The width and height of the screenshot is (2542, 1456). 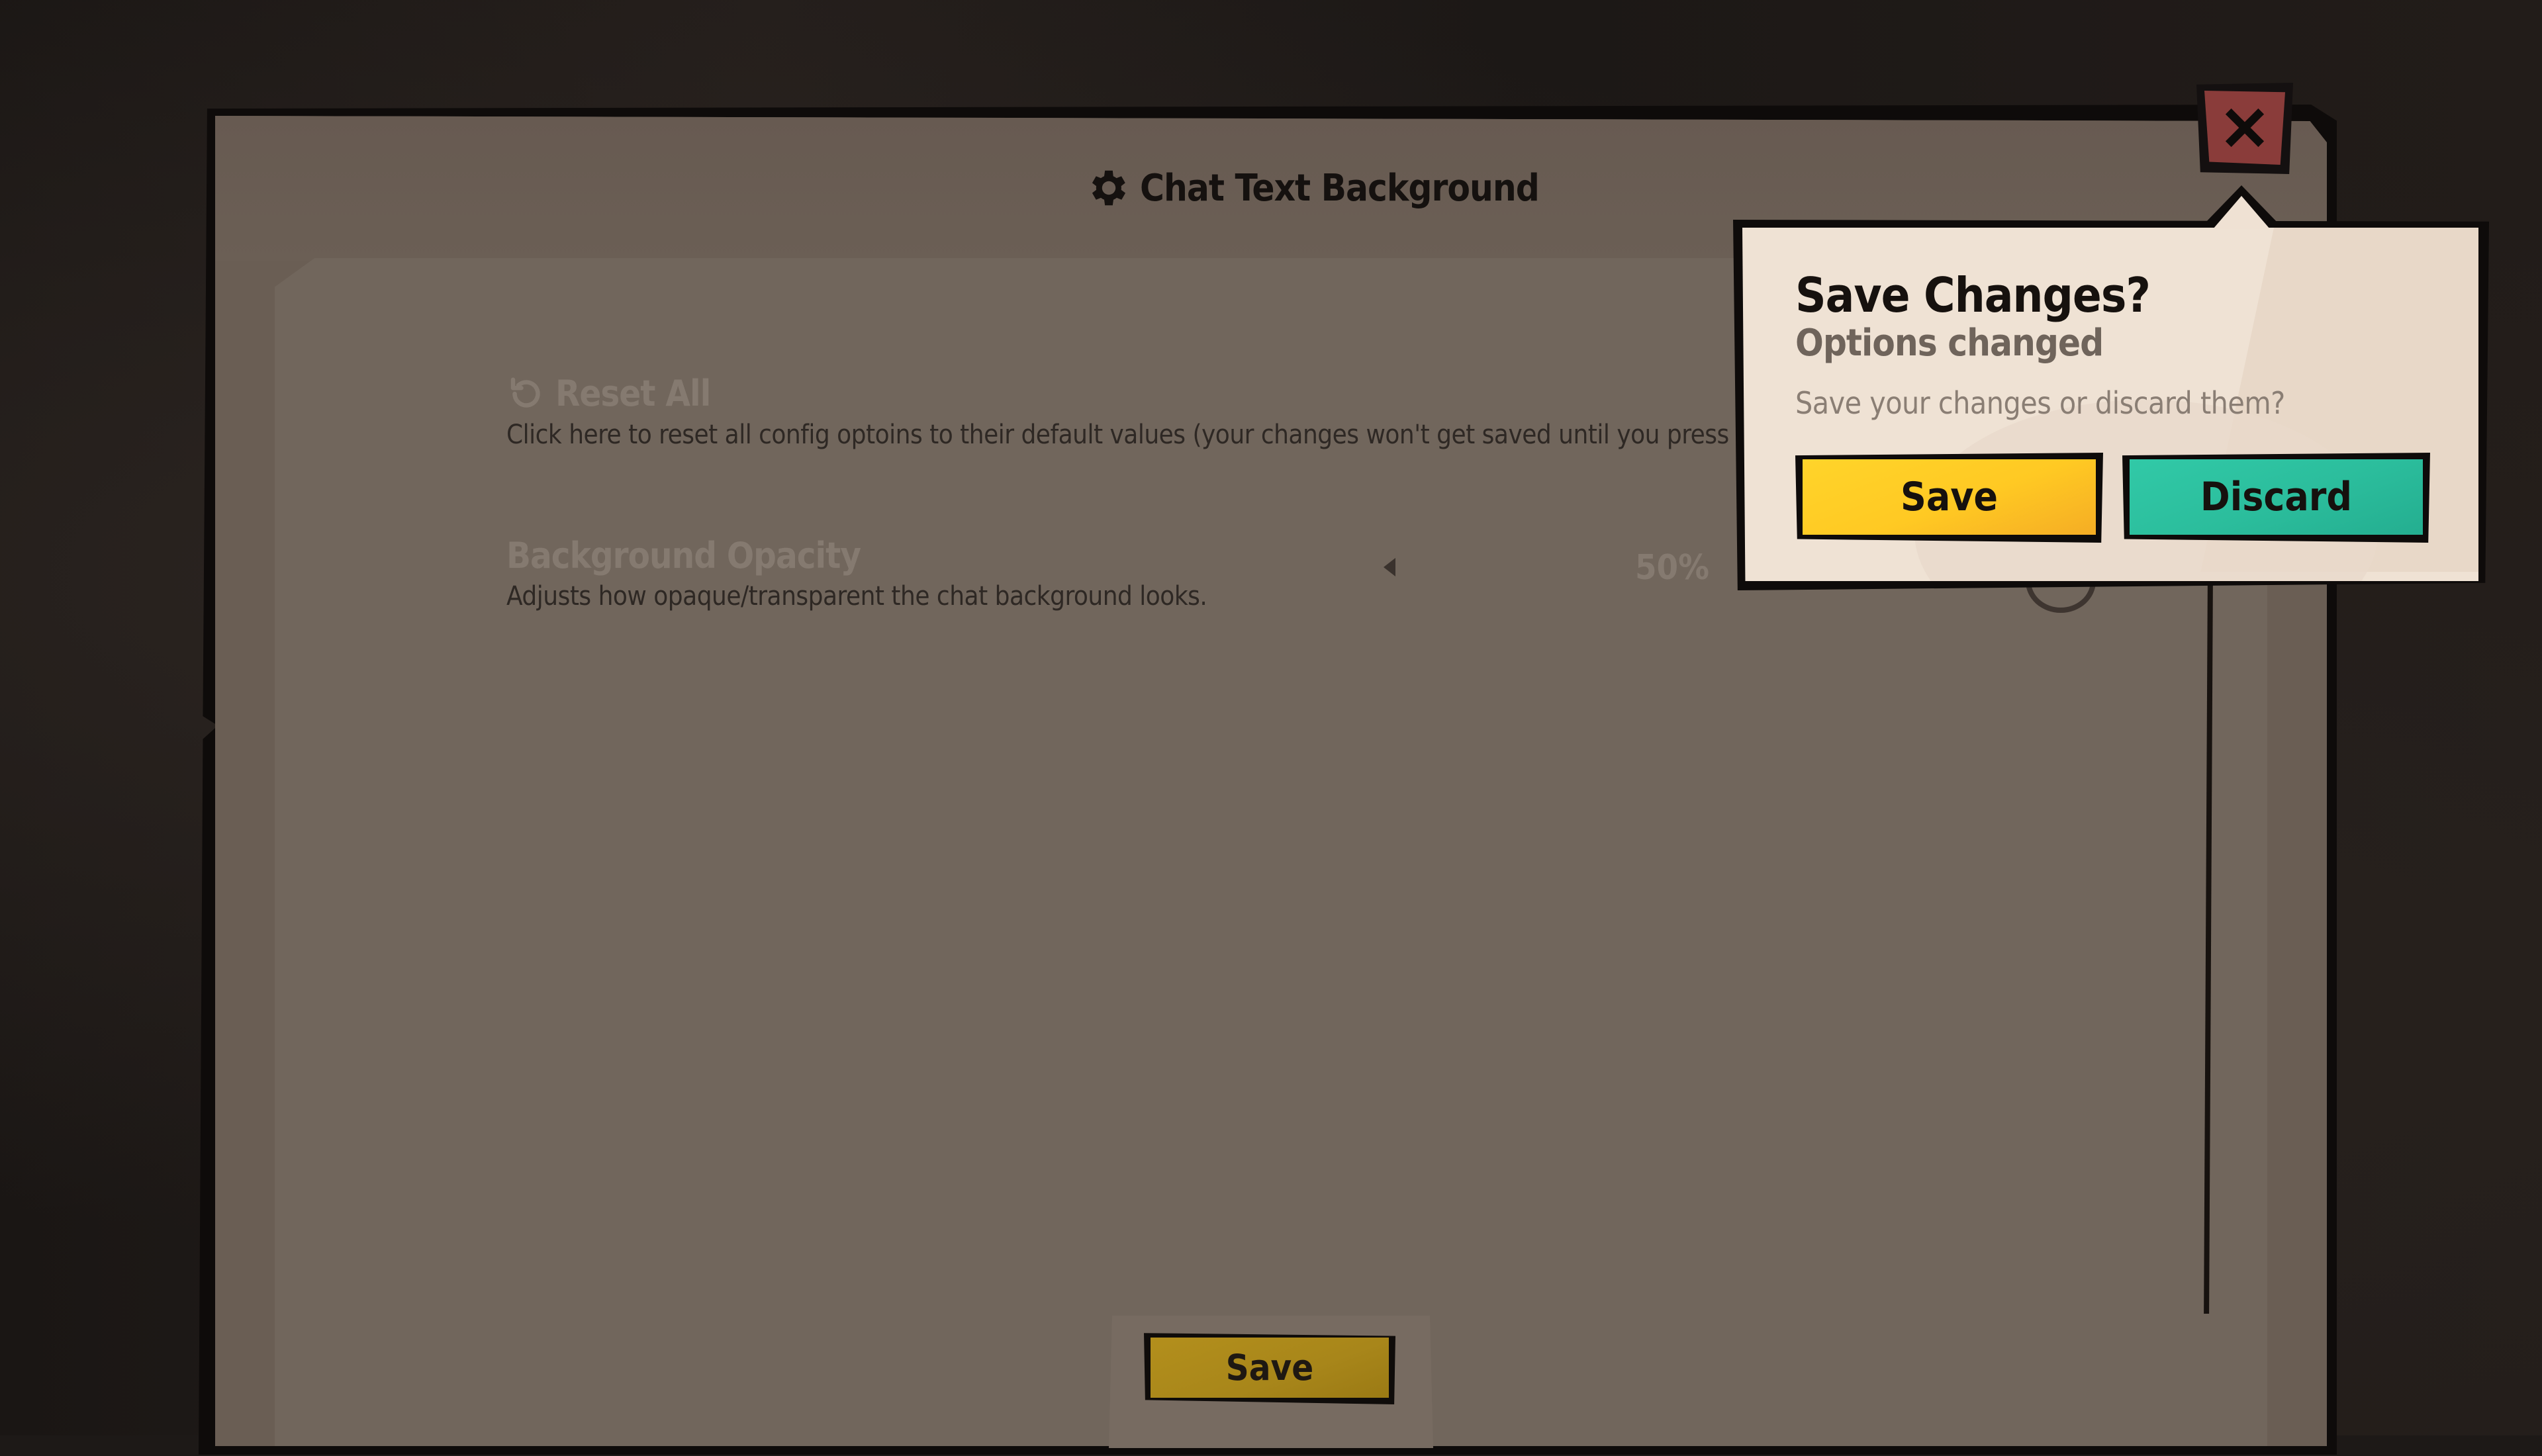 I want to click on close-icon, so click(x=2245, y=128).